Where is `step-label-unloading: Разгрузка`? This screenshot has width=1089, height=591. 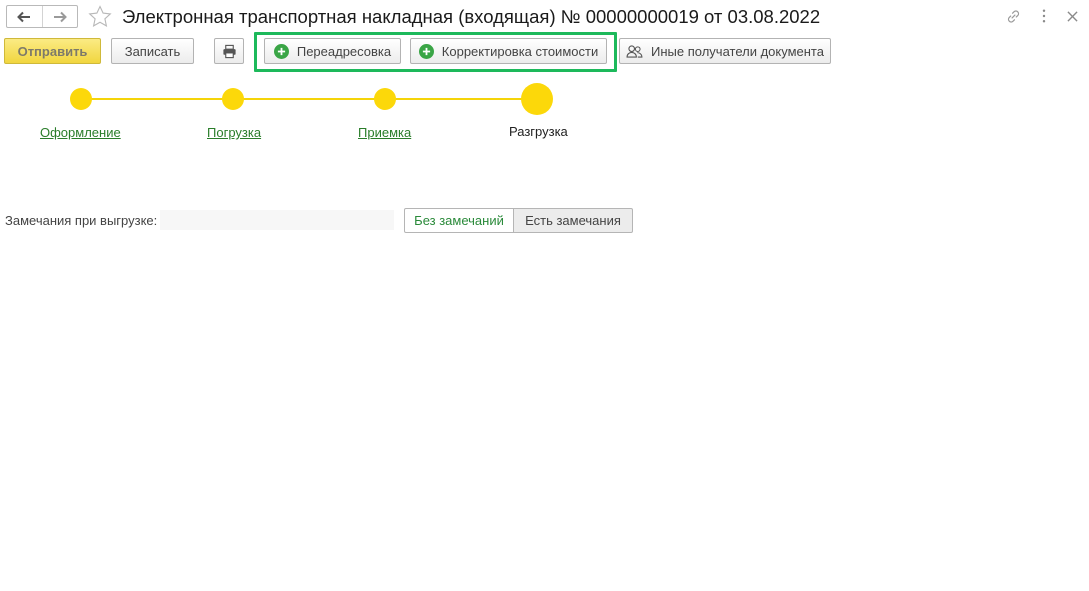 step-label-unloading: Разгрузка is located at coordinates (538, 131).